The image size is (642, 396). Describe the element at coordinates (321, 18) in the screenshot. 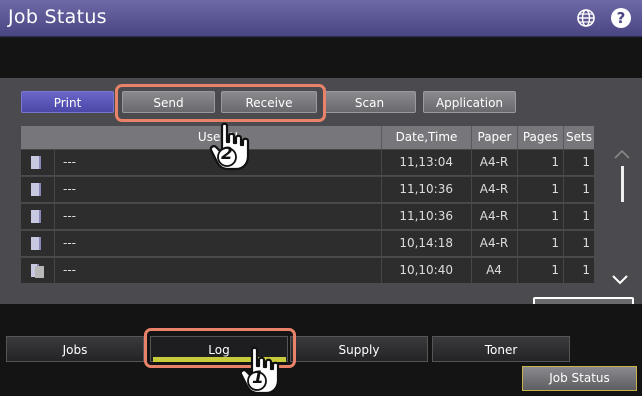

I see `title-bar: Job Status ?` at that location.